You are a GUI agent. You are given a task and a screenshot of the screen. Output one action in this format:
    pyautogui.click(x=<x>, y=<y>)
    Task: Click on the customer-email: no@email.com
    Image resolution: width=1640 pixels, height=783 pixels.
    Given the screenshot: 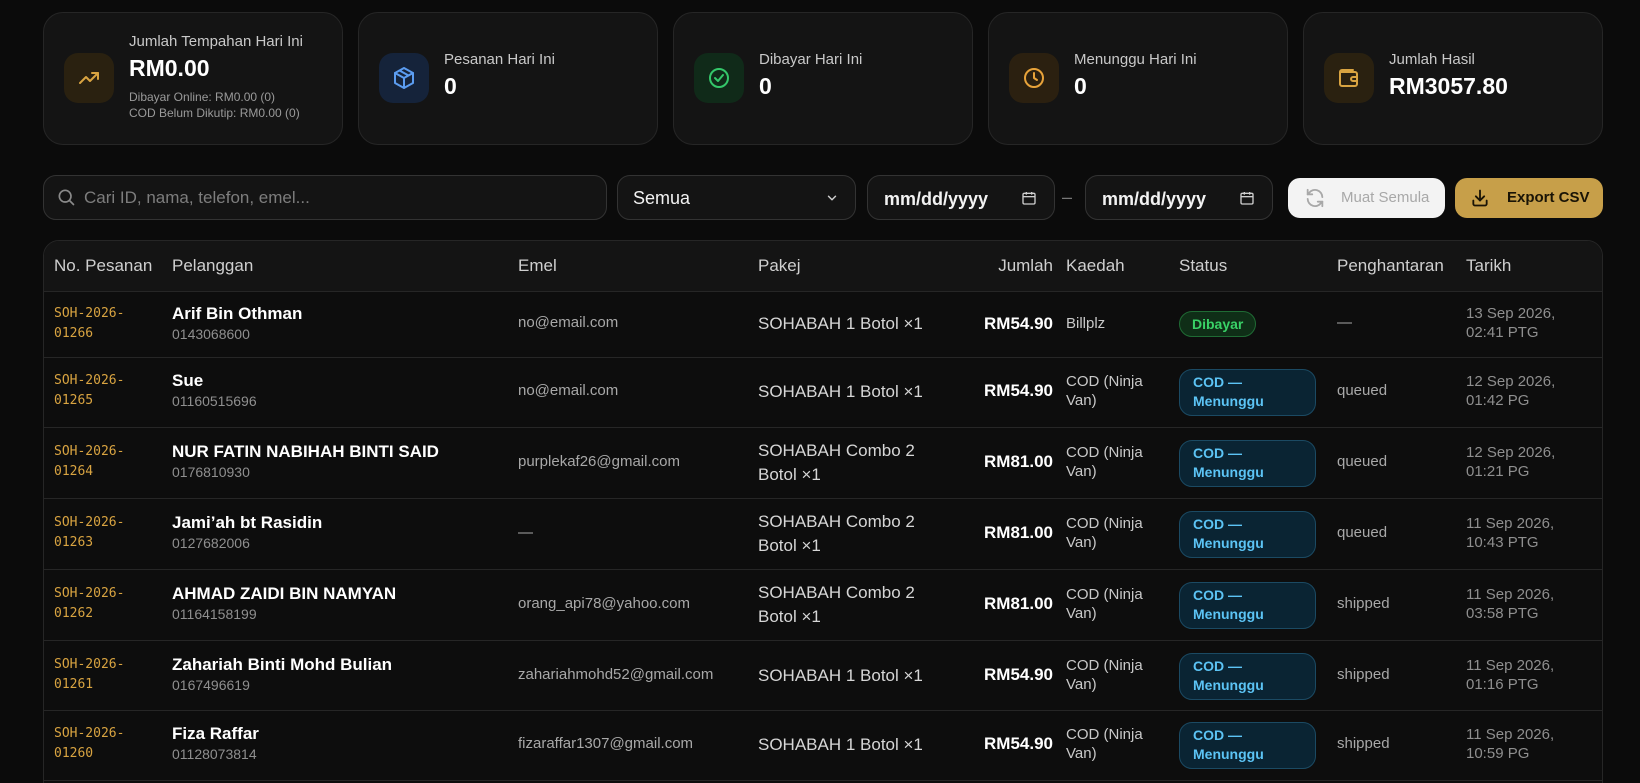 What is the action you would take?
    pyautogui.click(x=568, y=322)
    